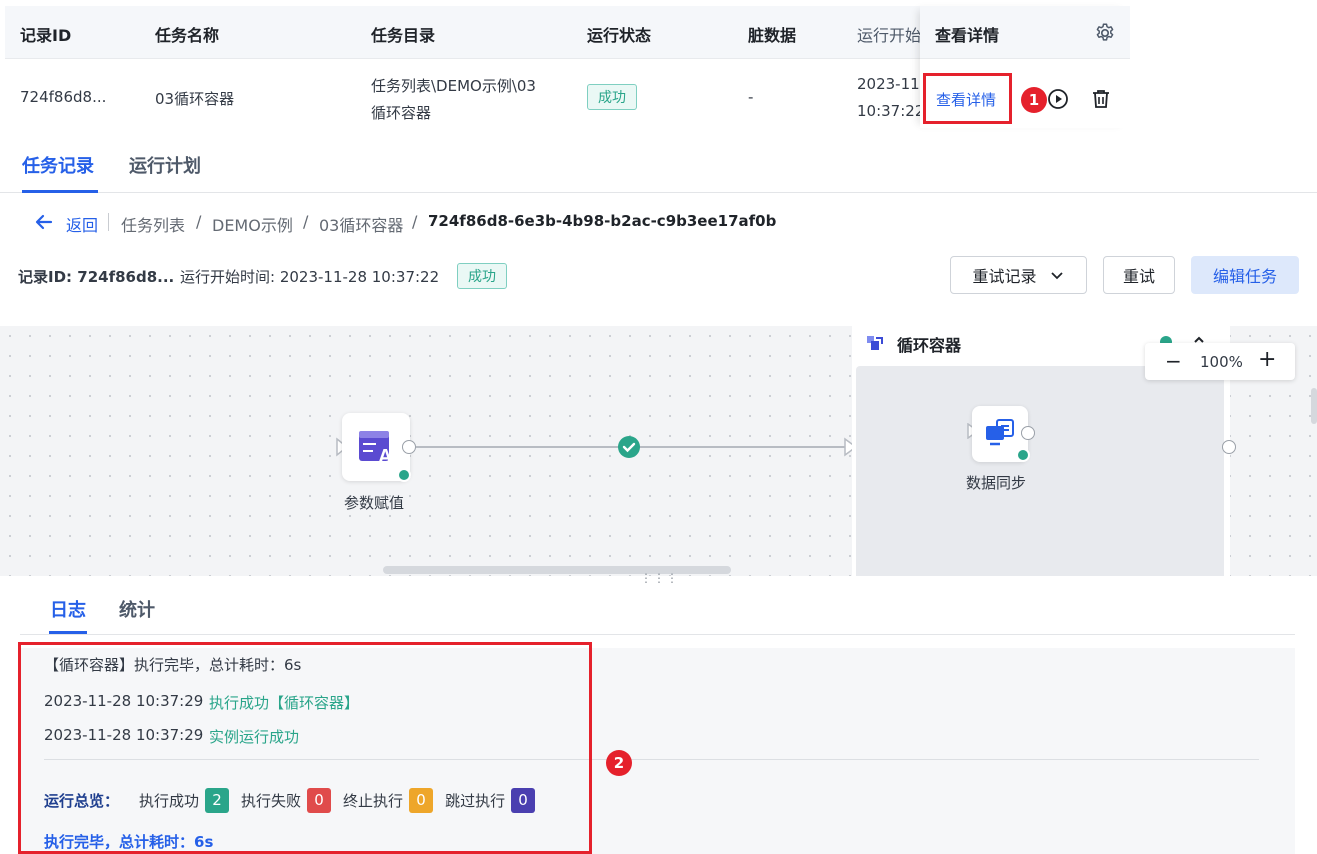 This screenshot has width=1317, height=854. What do you see at coordinates (403, 35) in the screenshot?
I see `header-task-dir: 任务目录` at bounding box center [403, 35].